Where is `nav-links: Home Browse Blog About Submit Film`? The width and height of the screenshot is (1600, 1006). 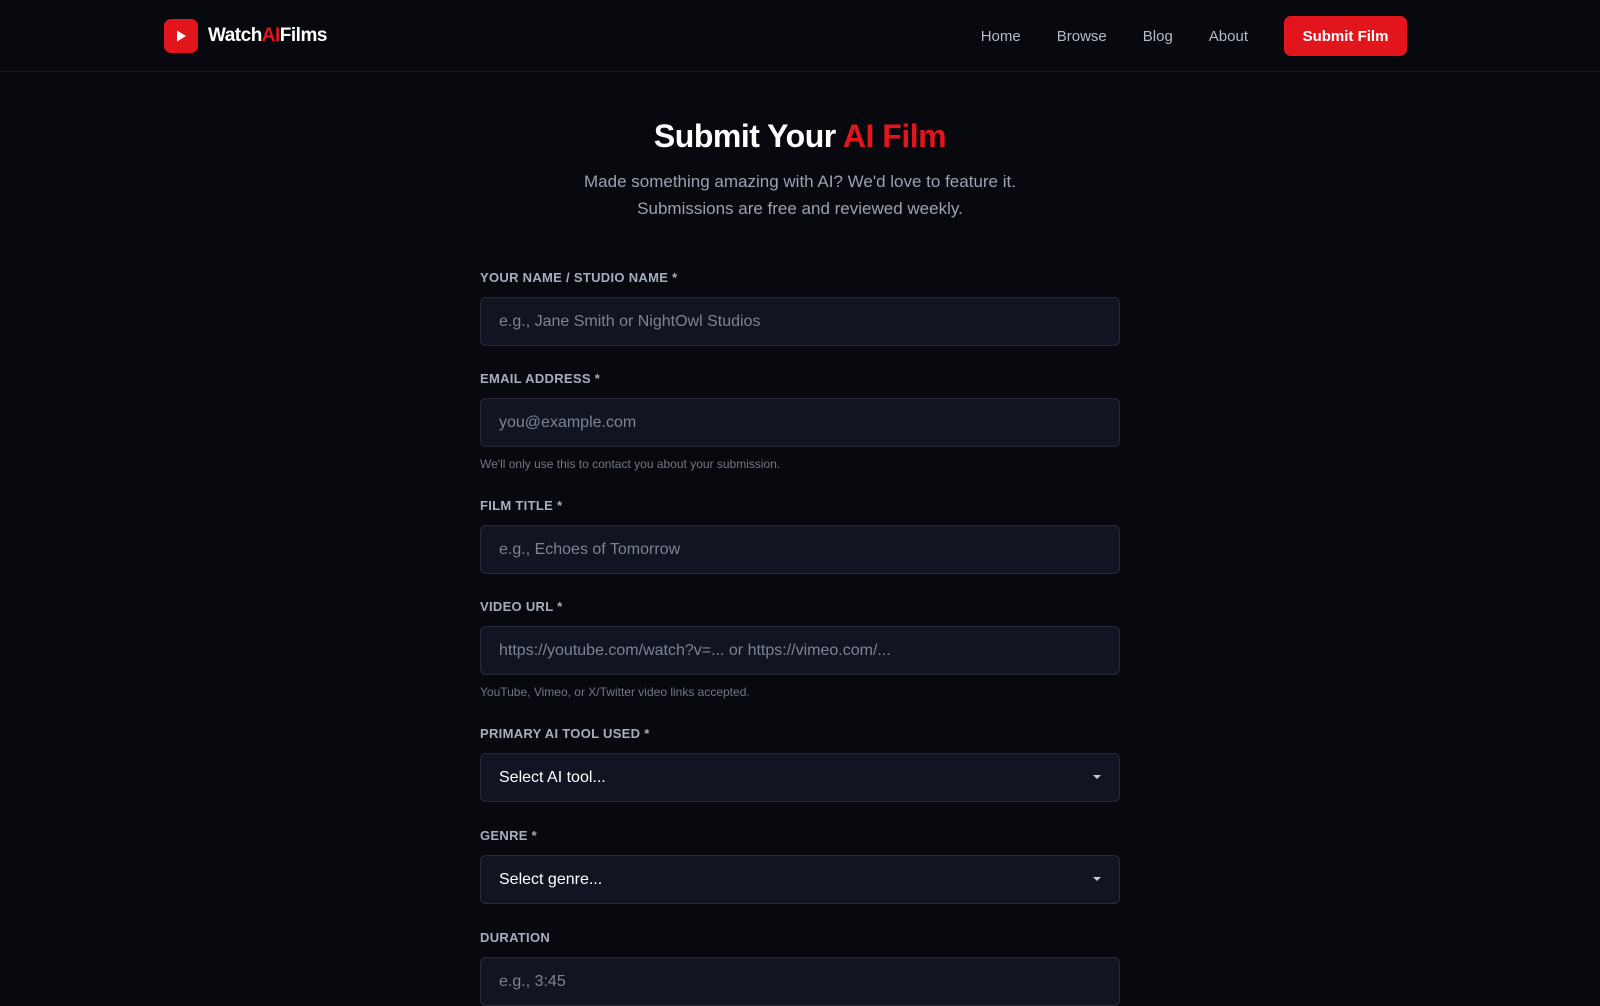
nav-links: Home Browse Blog About Submit Film is located at coordinates (1194, 36).